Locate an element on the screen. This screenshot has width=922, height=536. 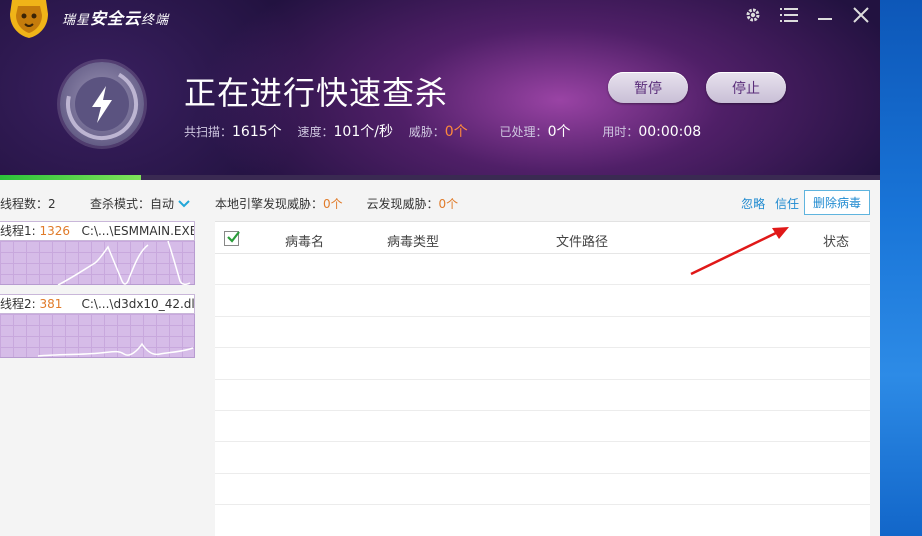
column-status: 状态 is located at coordinates (836, 240).